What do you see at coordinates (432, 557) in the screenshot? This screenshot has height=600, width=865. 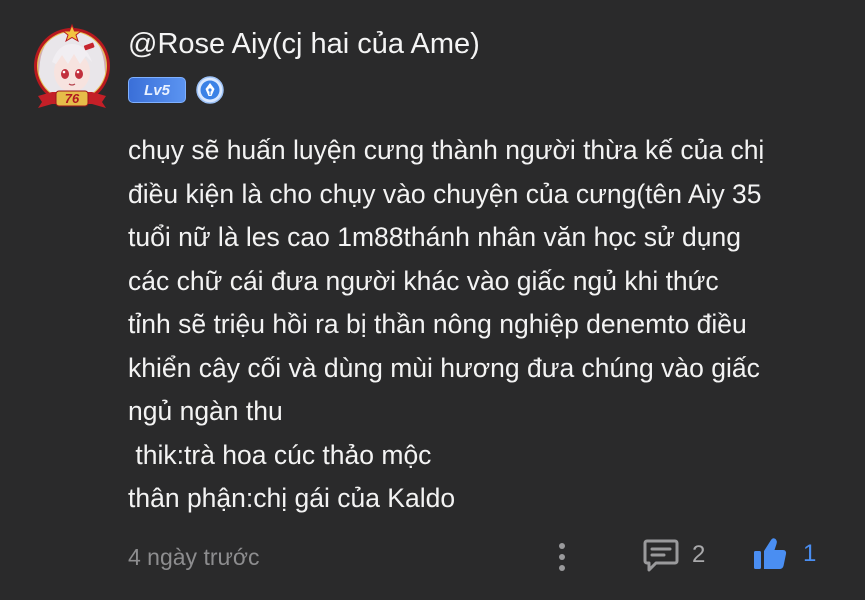 I see `comment-actions: 4 ngày trước 2 1` at bounding box center [432, 557].